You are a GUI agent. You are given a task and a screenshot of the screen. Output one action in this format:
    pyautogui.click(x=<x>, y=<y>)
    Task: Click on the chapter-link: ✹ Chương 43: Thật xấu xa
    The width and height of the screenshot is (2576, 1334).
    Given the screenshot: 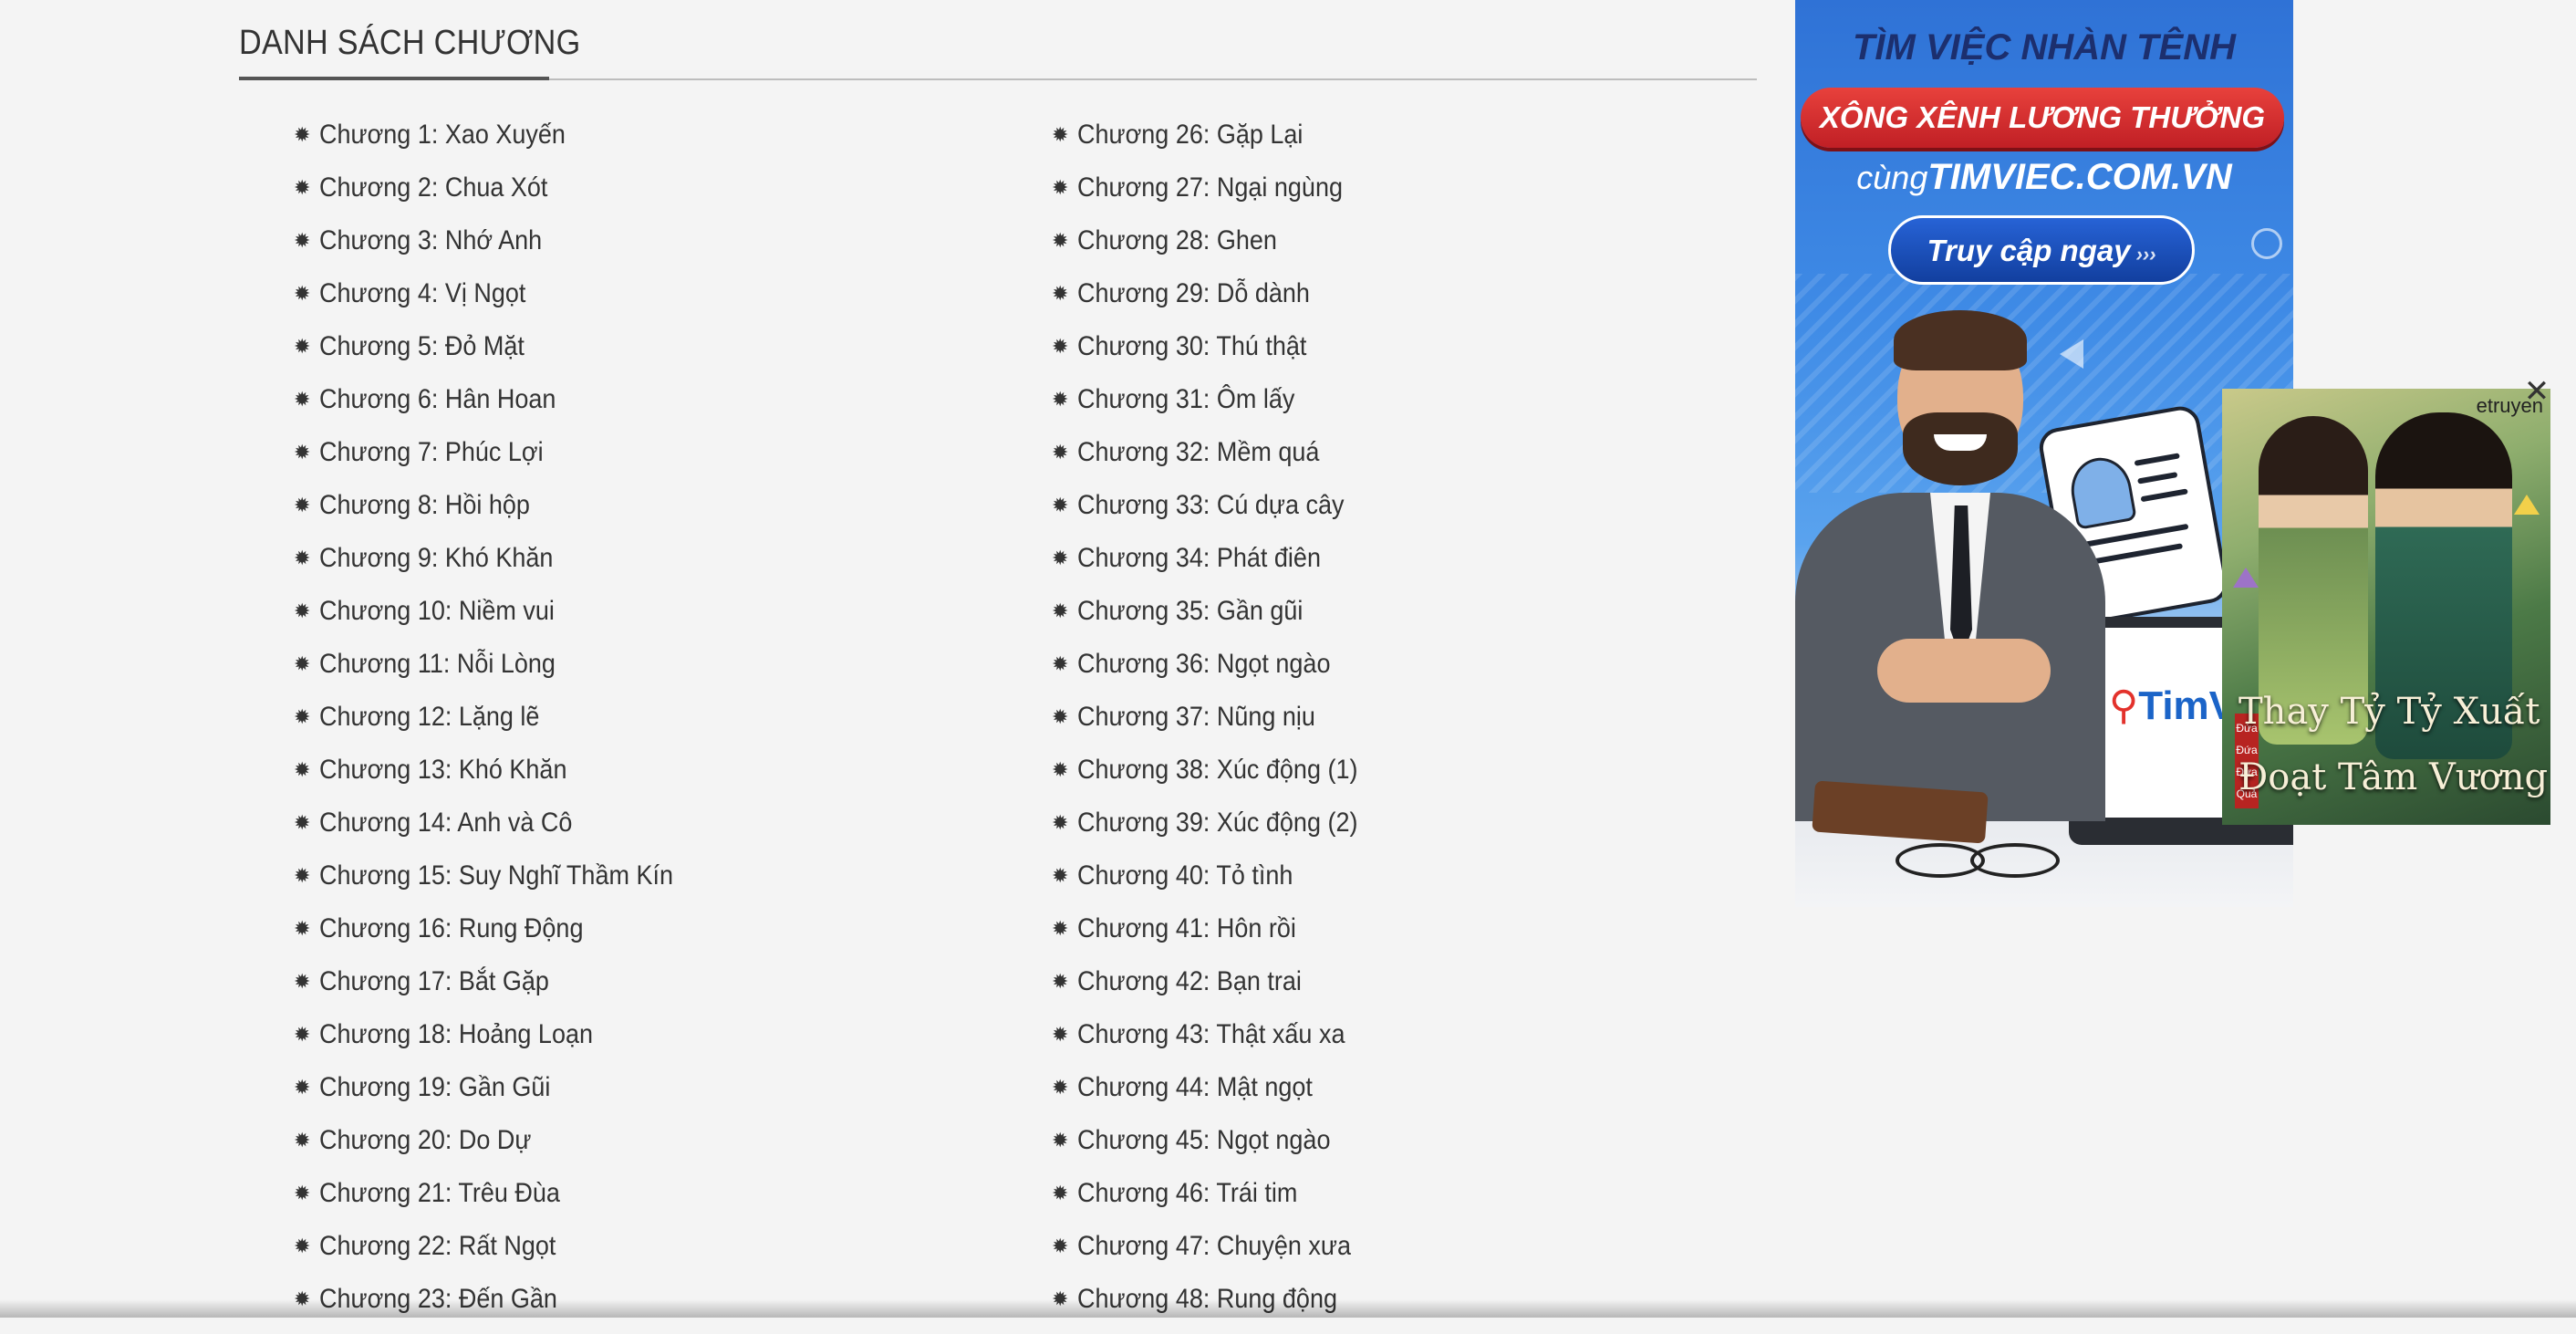 What is the action you would take?
    pyautogui.click(x=1220, y=1043)
    